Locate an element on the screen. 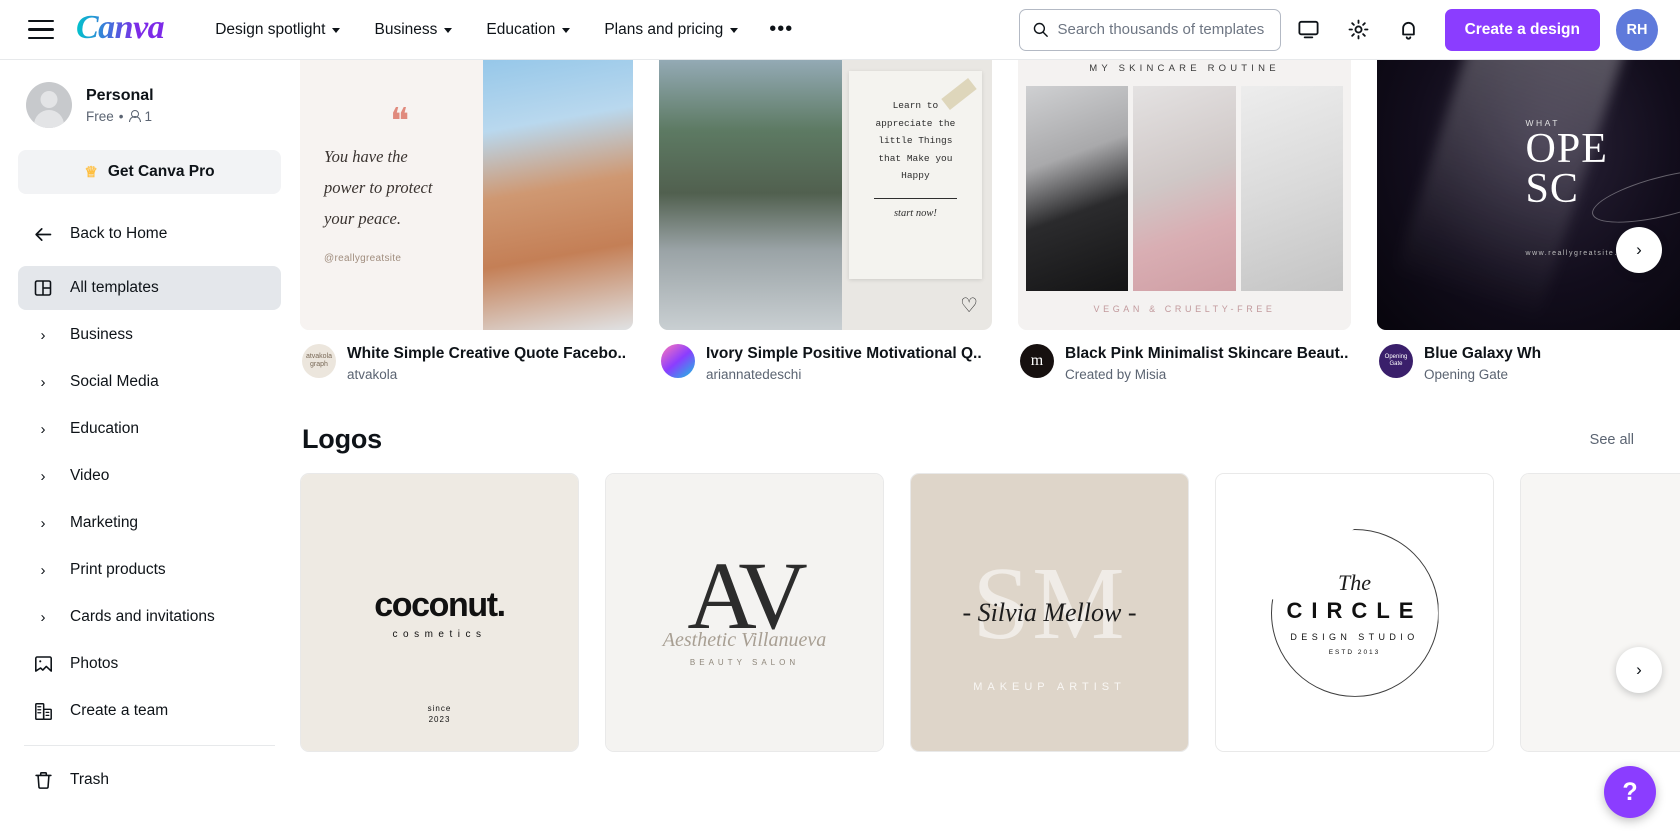 This screenshot has height=840, width=1680. sidebar-label: Marketing is located at coordinates (104, 522).